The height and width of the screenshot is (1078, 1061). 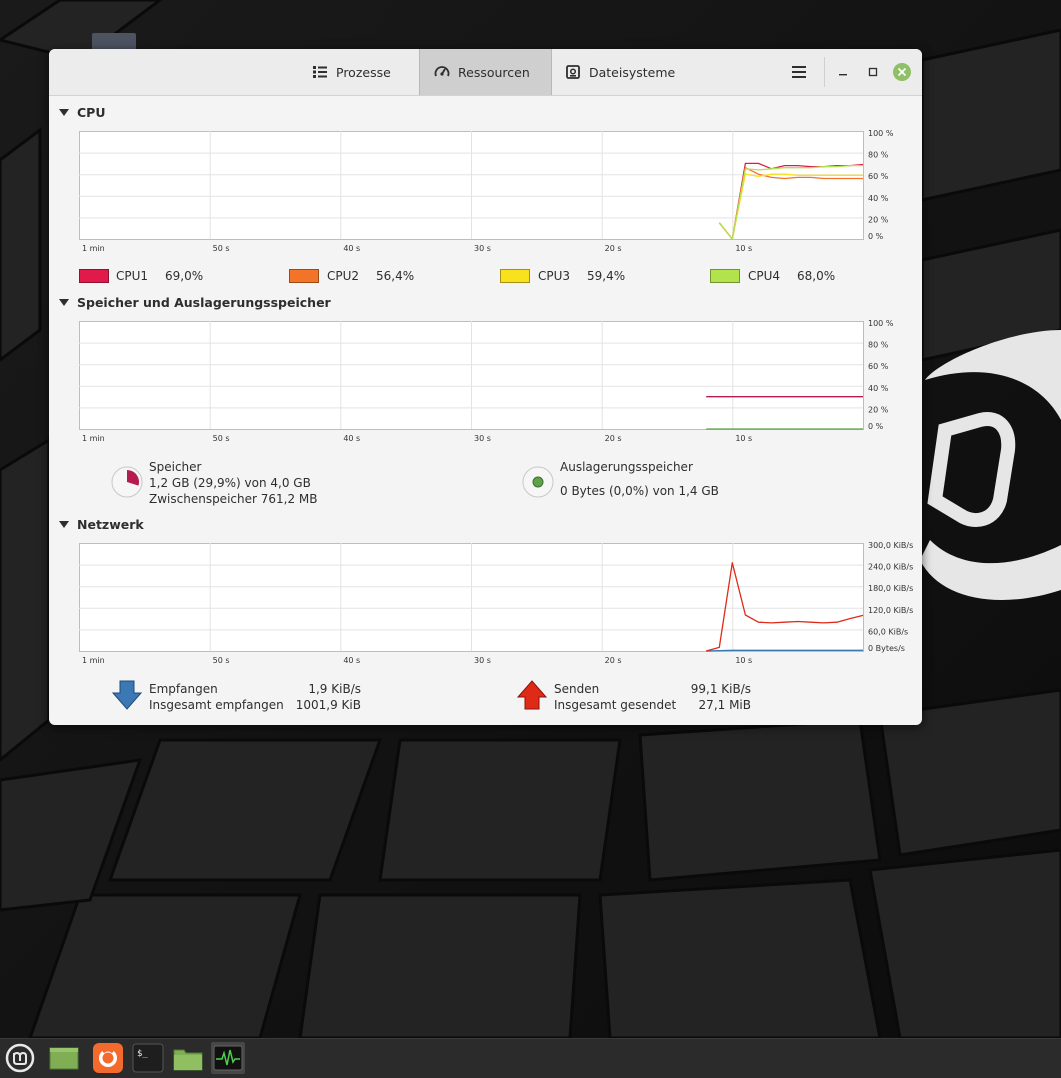 I want to click on cpu-x-tick-label: 10 s, so click(x=743, y=248).